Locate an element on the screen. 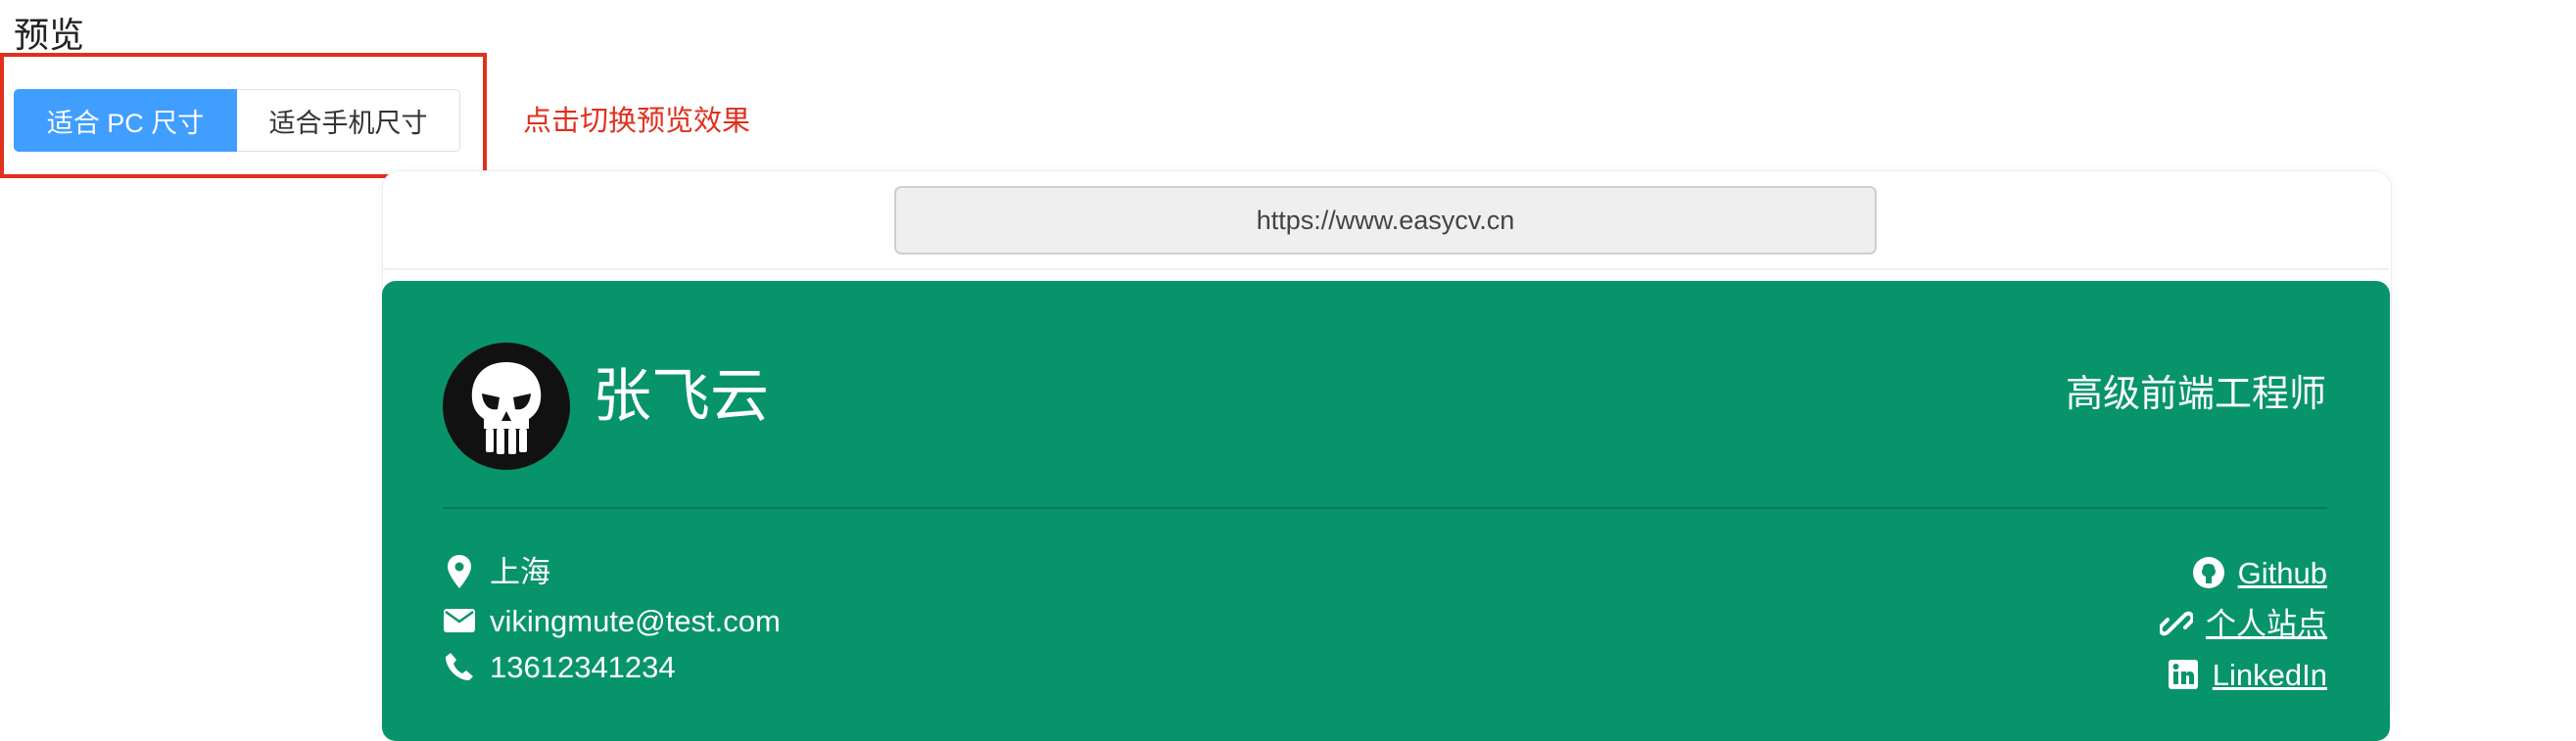 The width and height of the screenshot is (2576, 741). resume-name: 张飞云 is located at coordinates (681, 396).